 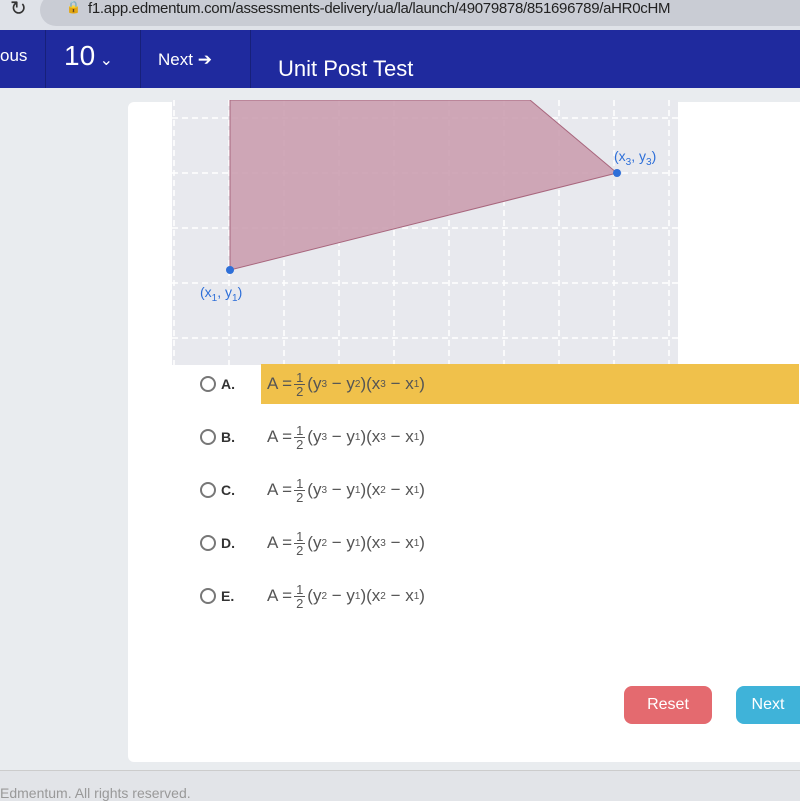 What do you see at coordinates (346, 68) in the screenshot?
I see `page-title: Unit Post Test` at bounding box center [346, 68].